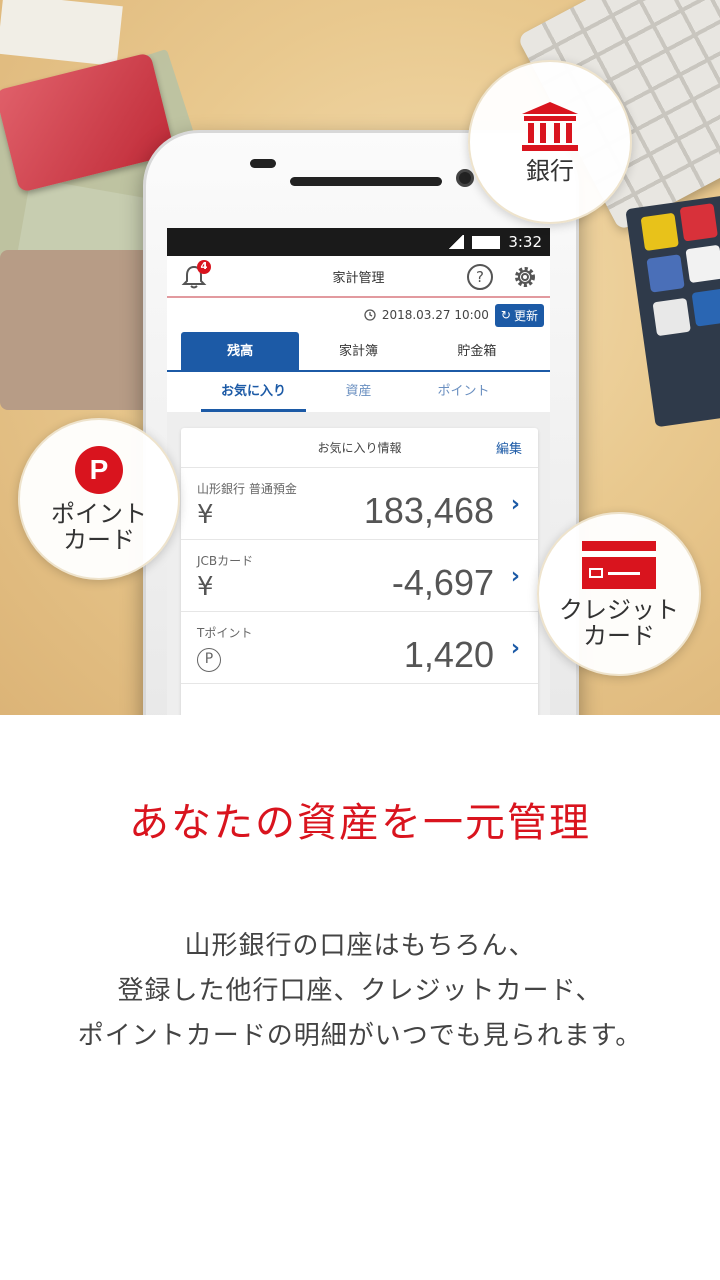 Image resolution: width=720 pixels, height=1280 pixels. What do you see at coordinates (359, 576) in the screenshot?
I see `account-row-credit: JCBカード ¥ -4,697 ›` at bounding box center [359, 576].